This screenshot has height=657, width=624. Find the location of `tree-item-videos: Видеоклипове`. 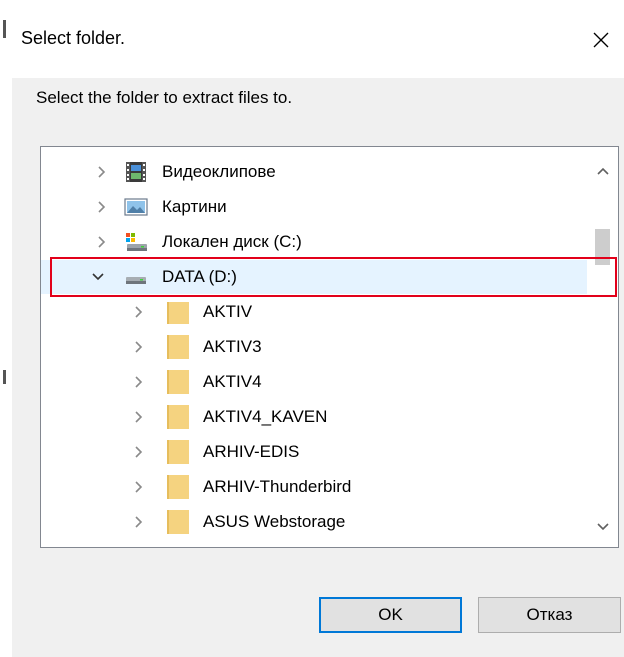

tree-item-videos: Видеоклипове is located at coordinates (314, 172).